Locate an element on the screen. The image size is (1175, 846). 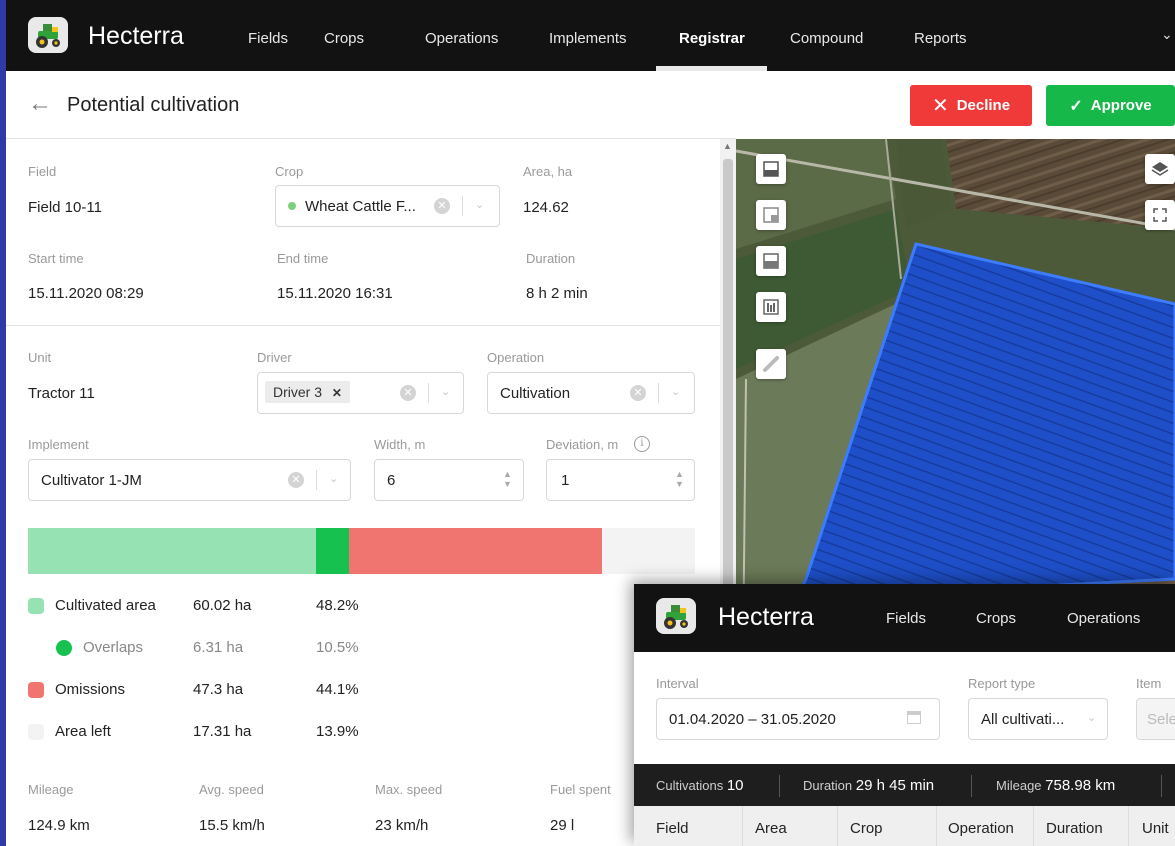
check-icon: ✓ is located at coordinates (1076, 106).